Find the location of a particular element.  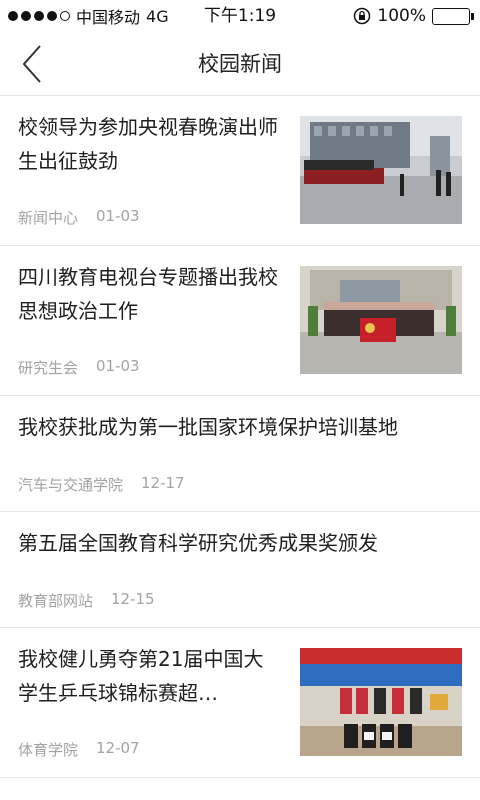

news-meta: 新闻中心 01-03 is located at coordinates (79, 217).